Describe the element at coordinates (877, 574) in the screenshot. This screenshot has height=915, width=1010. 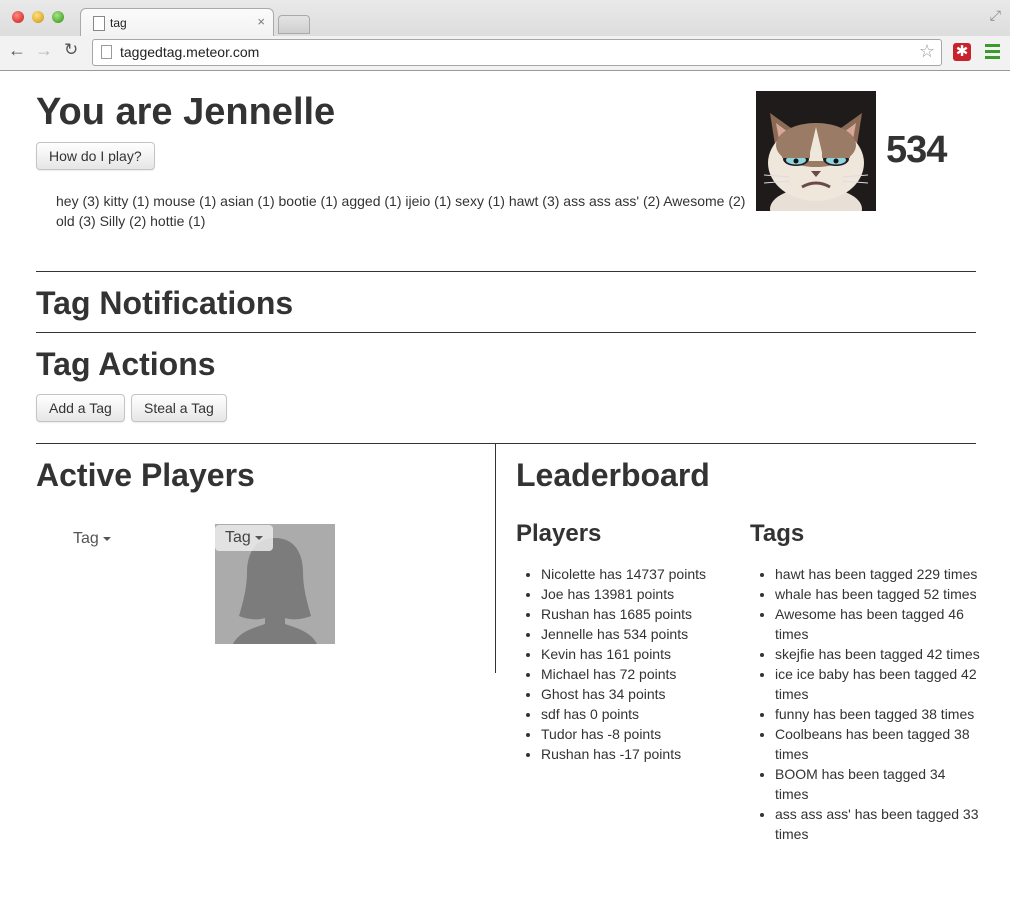
I see `list-item: hawt has been tagged 229 times` at that location.